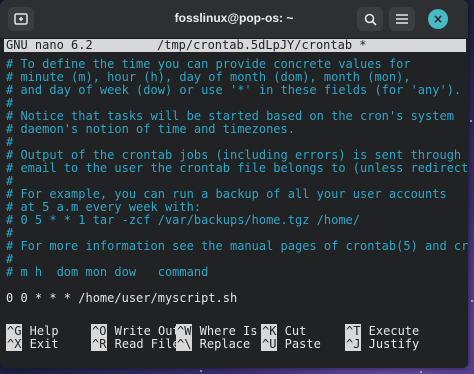  I want to click on shortcut-key: ^K, so click(269, 331).